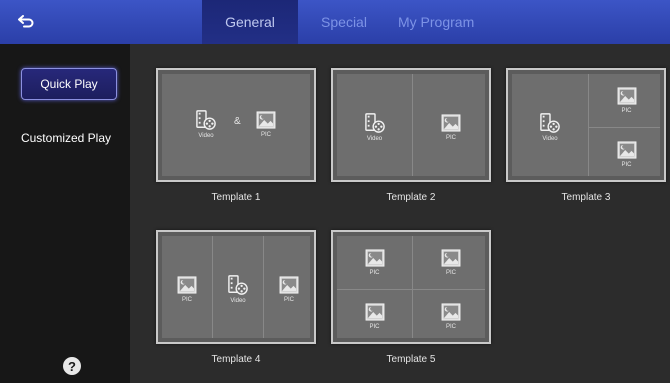 Image resolution: width=670 pixels, height=383 pixels. I want to click on back-arrow-icon, so click(26, 21).